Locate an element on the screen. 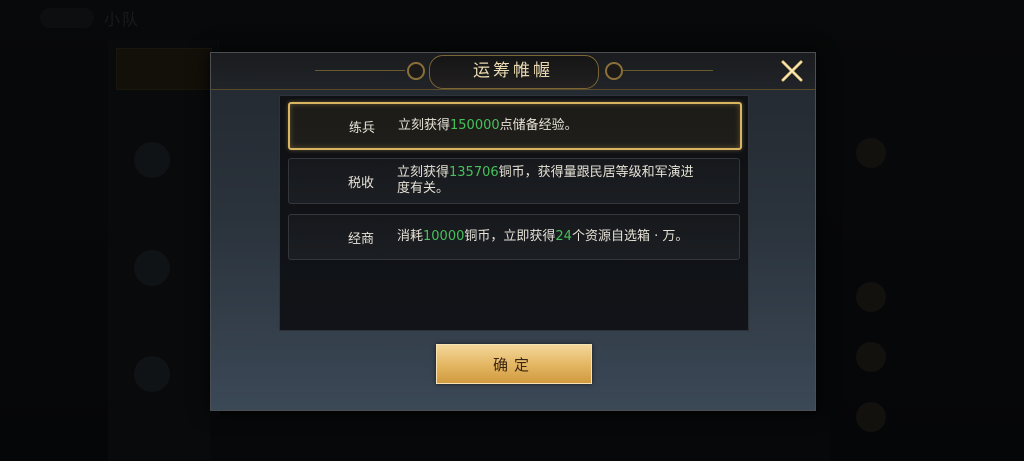 This screenshot has height=461, width=1024. dialog-header: 运筹帷幄 is located at coordinates (513, 71).